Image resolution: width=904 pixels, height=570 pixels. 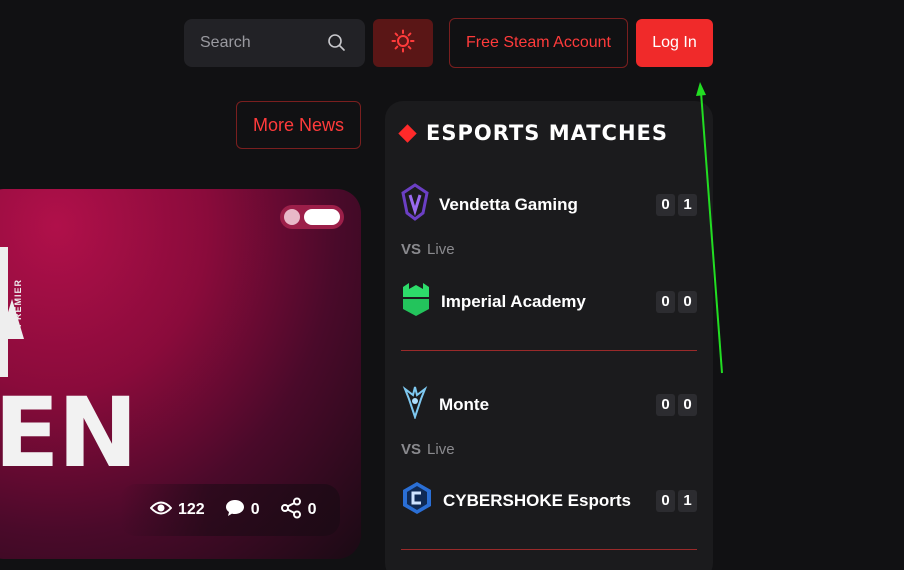 I want to click on shares-count: 0, so click(x=312, y=509).